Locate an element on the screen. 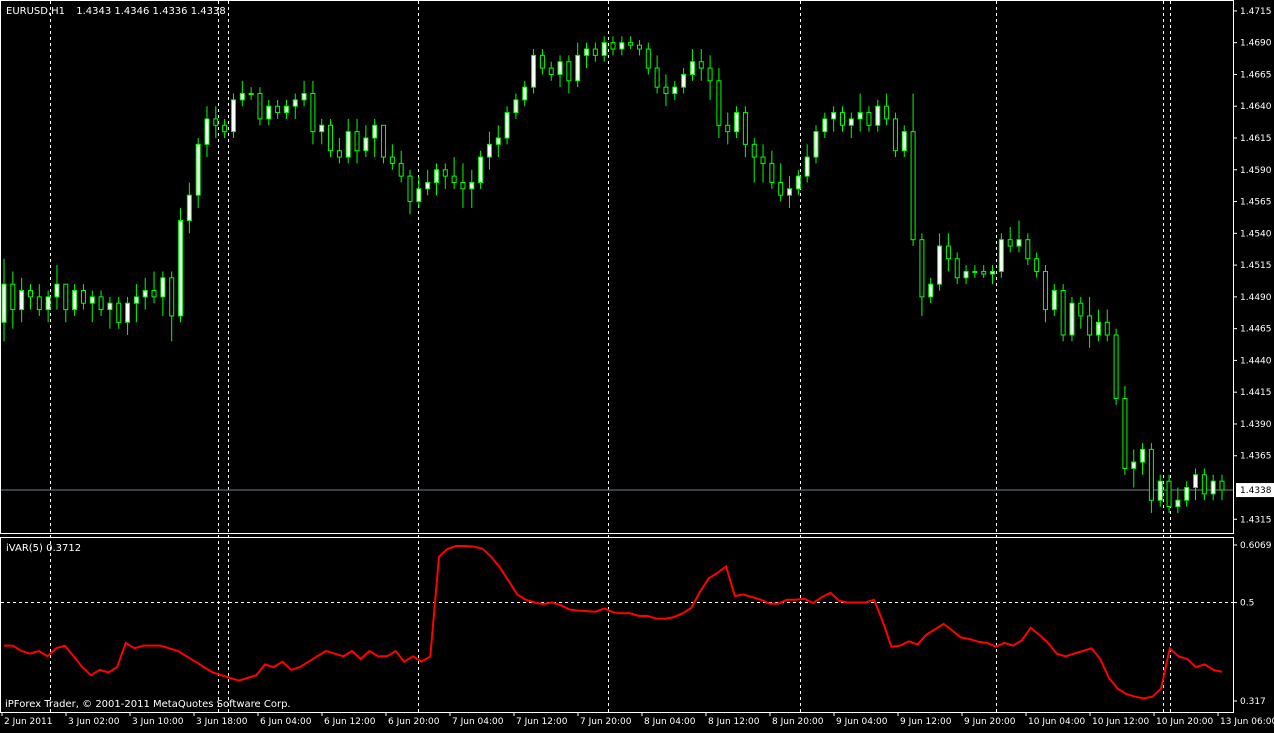 The width and height of the screenshot is (1274, 733). time-tick-label: 8 Jun 12:00 is located at coordinates (734, 722).